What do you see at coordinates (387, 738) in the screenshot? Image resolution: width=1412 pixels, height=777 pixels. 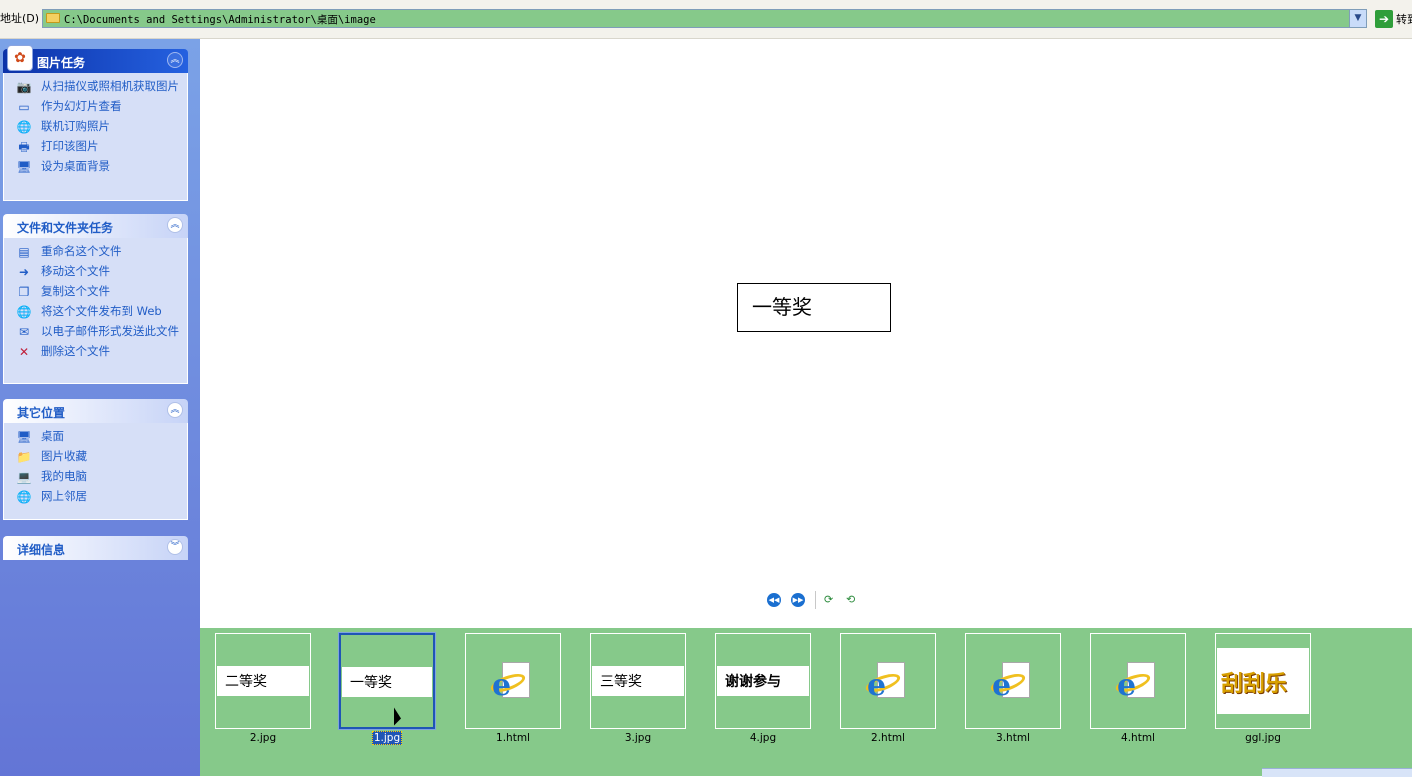 I see `thumbnail-label-selected: 1.jpg` at bounding box center [387, 738].